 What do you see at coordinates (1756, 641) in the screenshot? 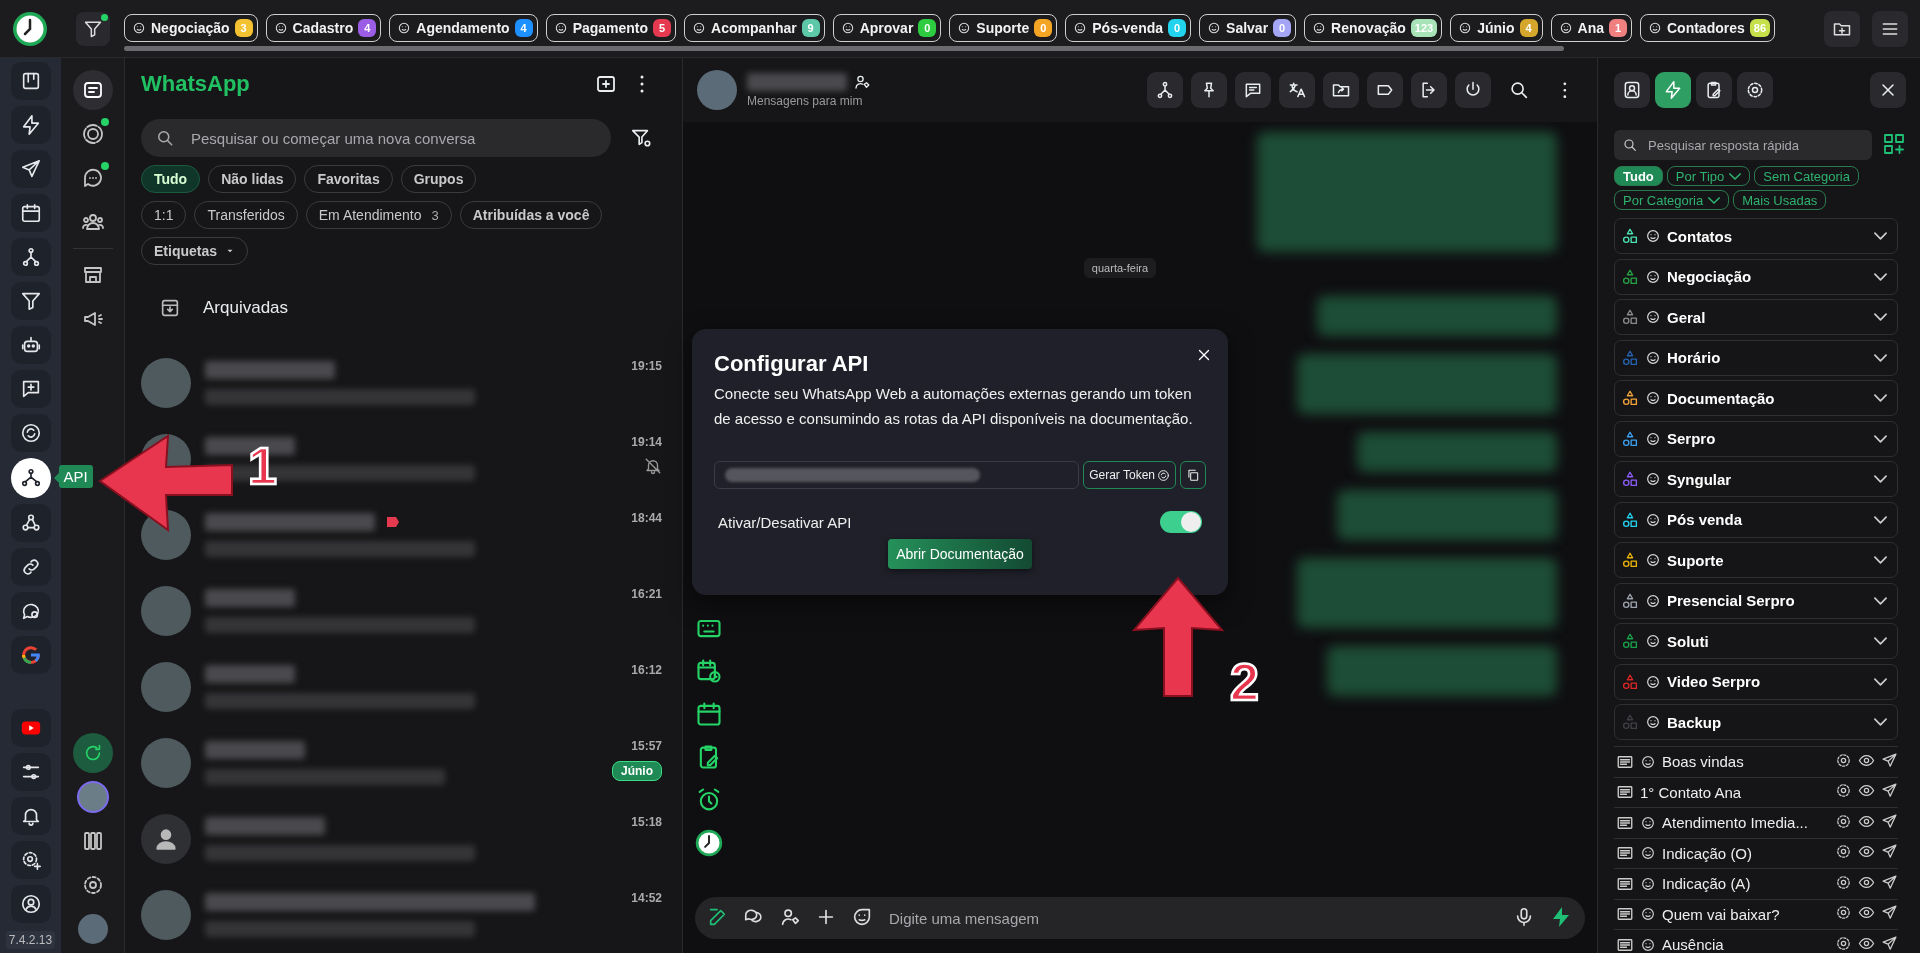
I see `category-row: Soluti` at bounding box center [1756, 641].